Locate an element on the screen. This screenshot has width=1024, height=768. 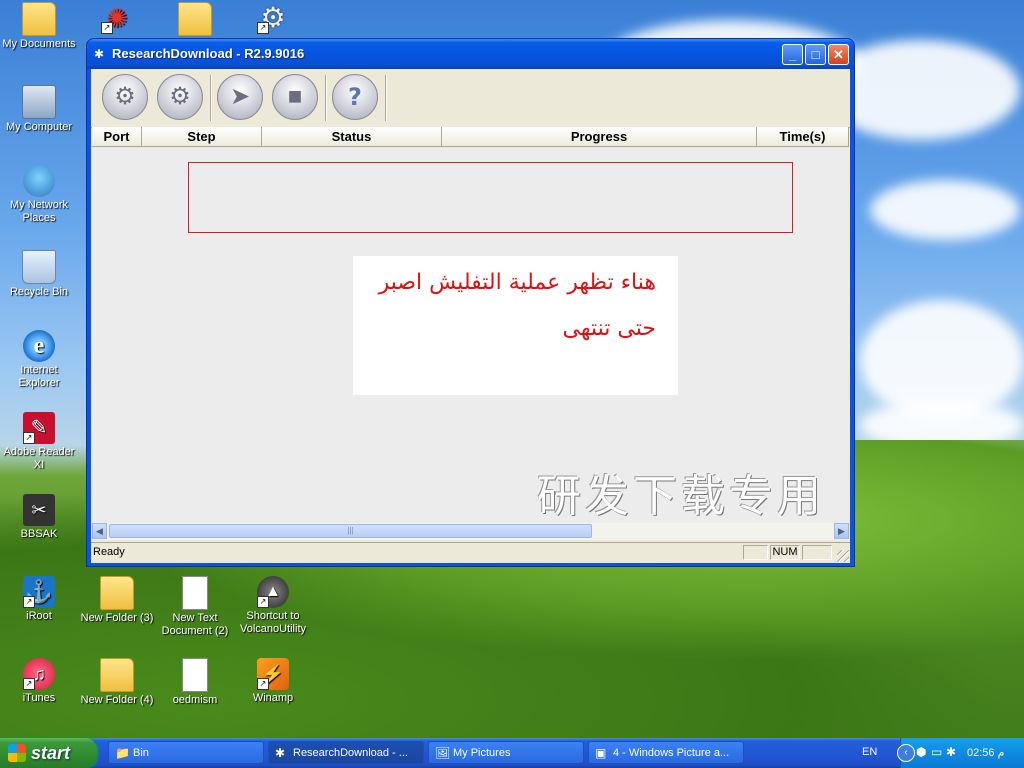
internet-explorer-icon: e is located at coordinates (39, 346).